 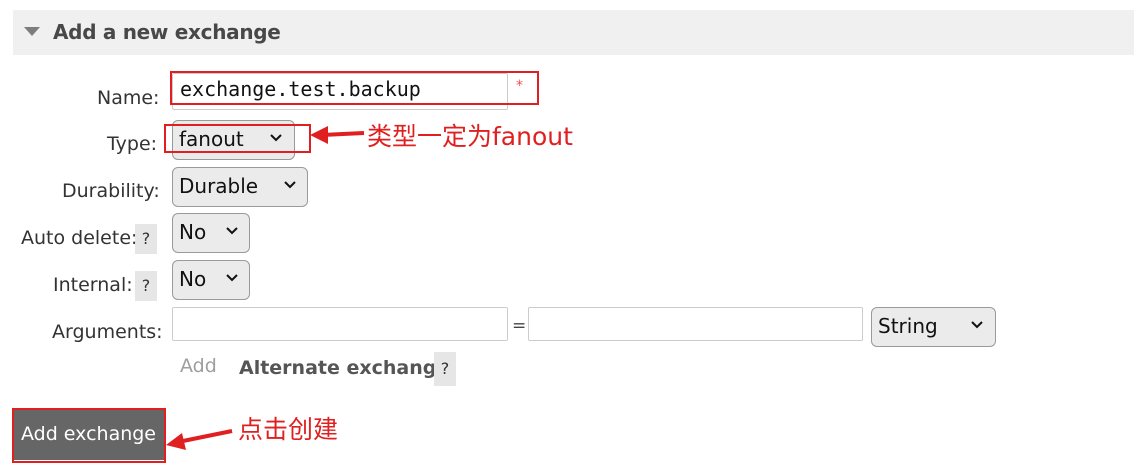 I want to click on submit-highlight-box, so click(x=89, y=435).